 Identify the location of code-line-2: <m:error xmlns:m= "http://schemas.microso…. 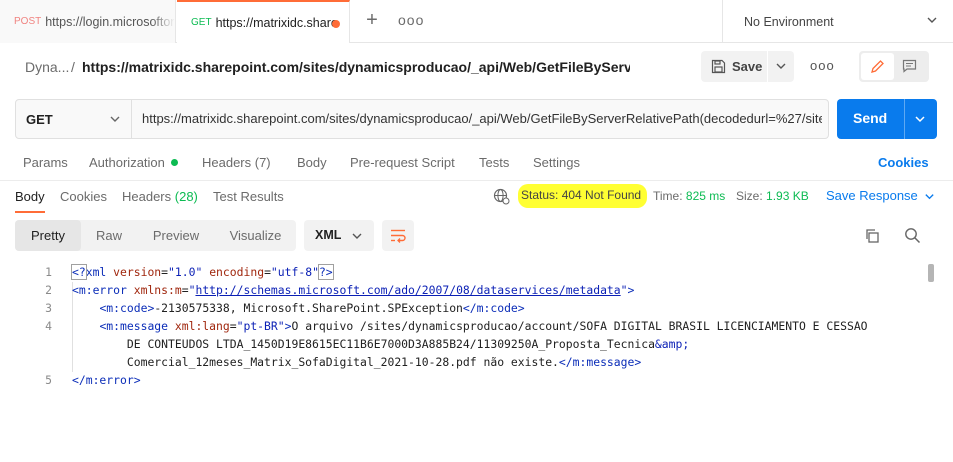
(353, 290).